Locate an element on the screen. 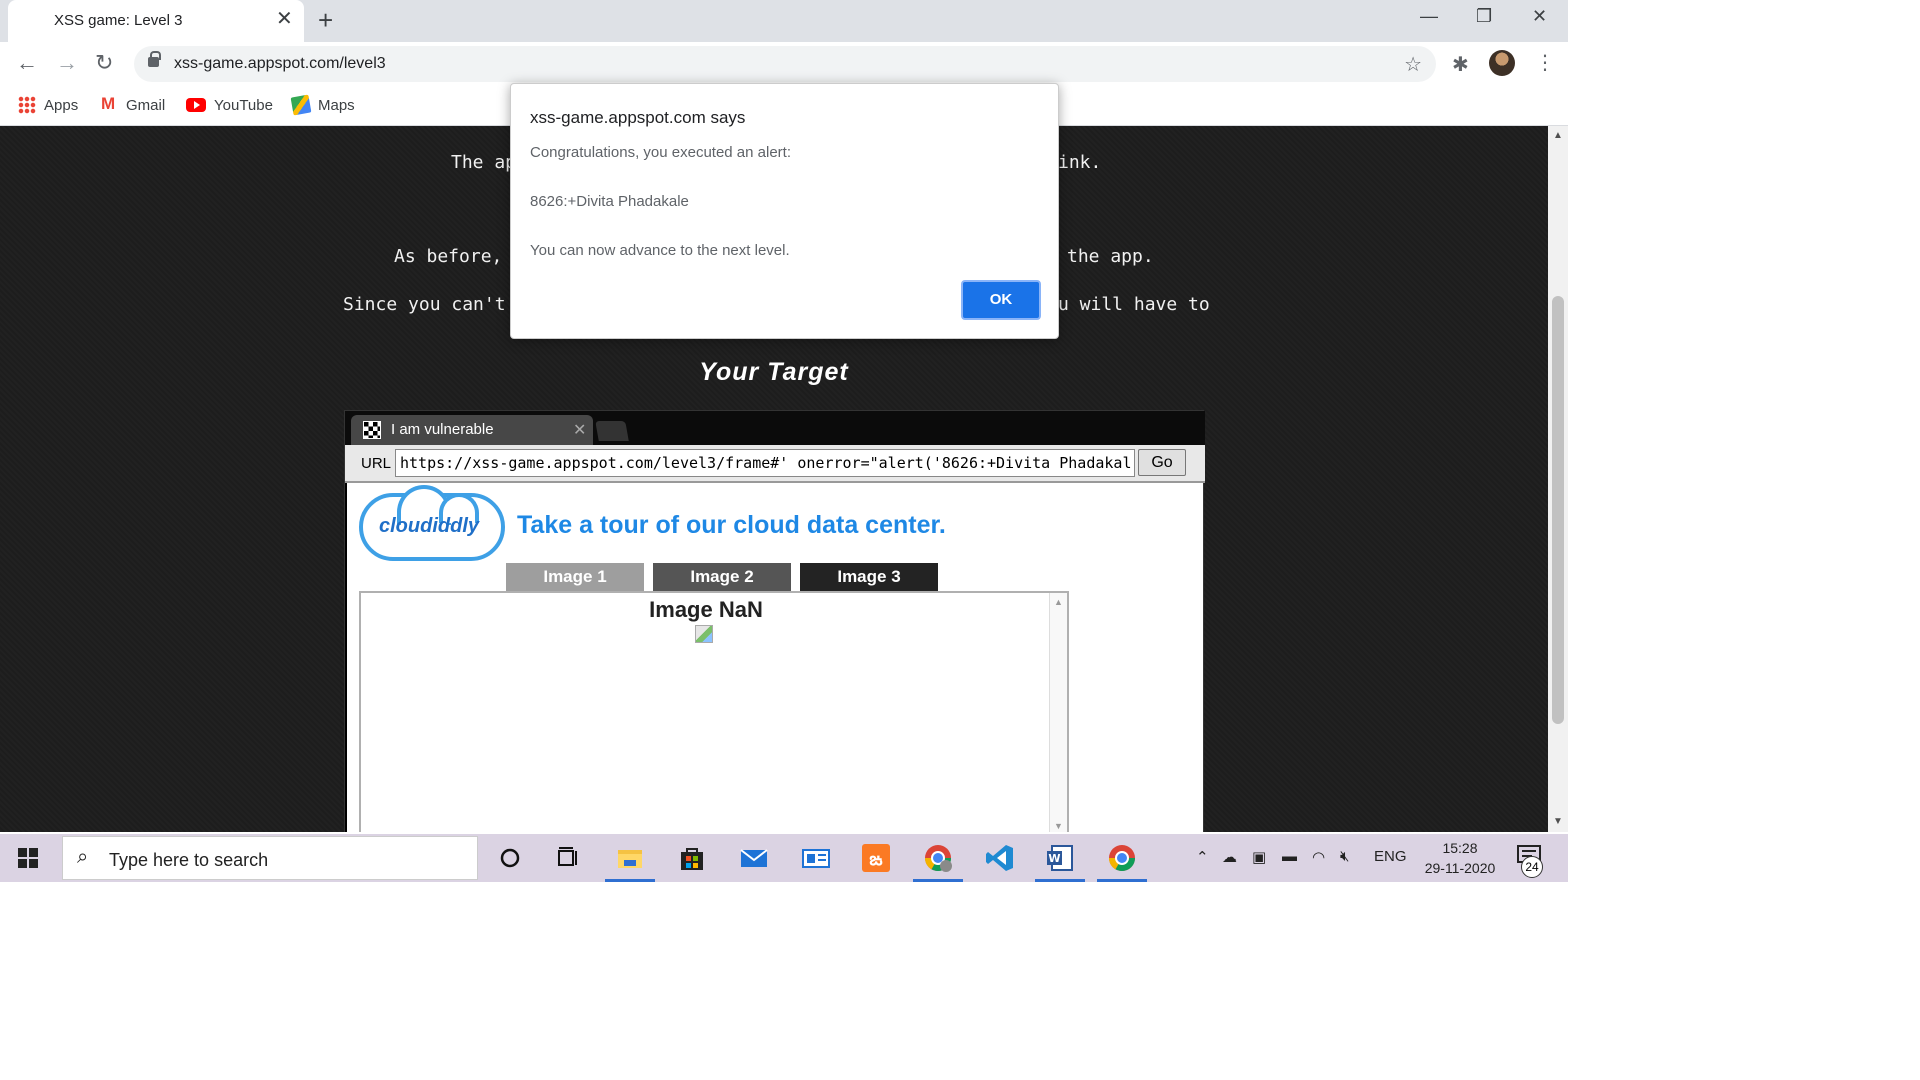 Image resolution: width=1920 pixels, height=1080 pixels. tour-heading: Take a tour of our cloud data center. is located at coordinates (731, 525).